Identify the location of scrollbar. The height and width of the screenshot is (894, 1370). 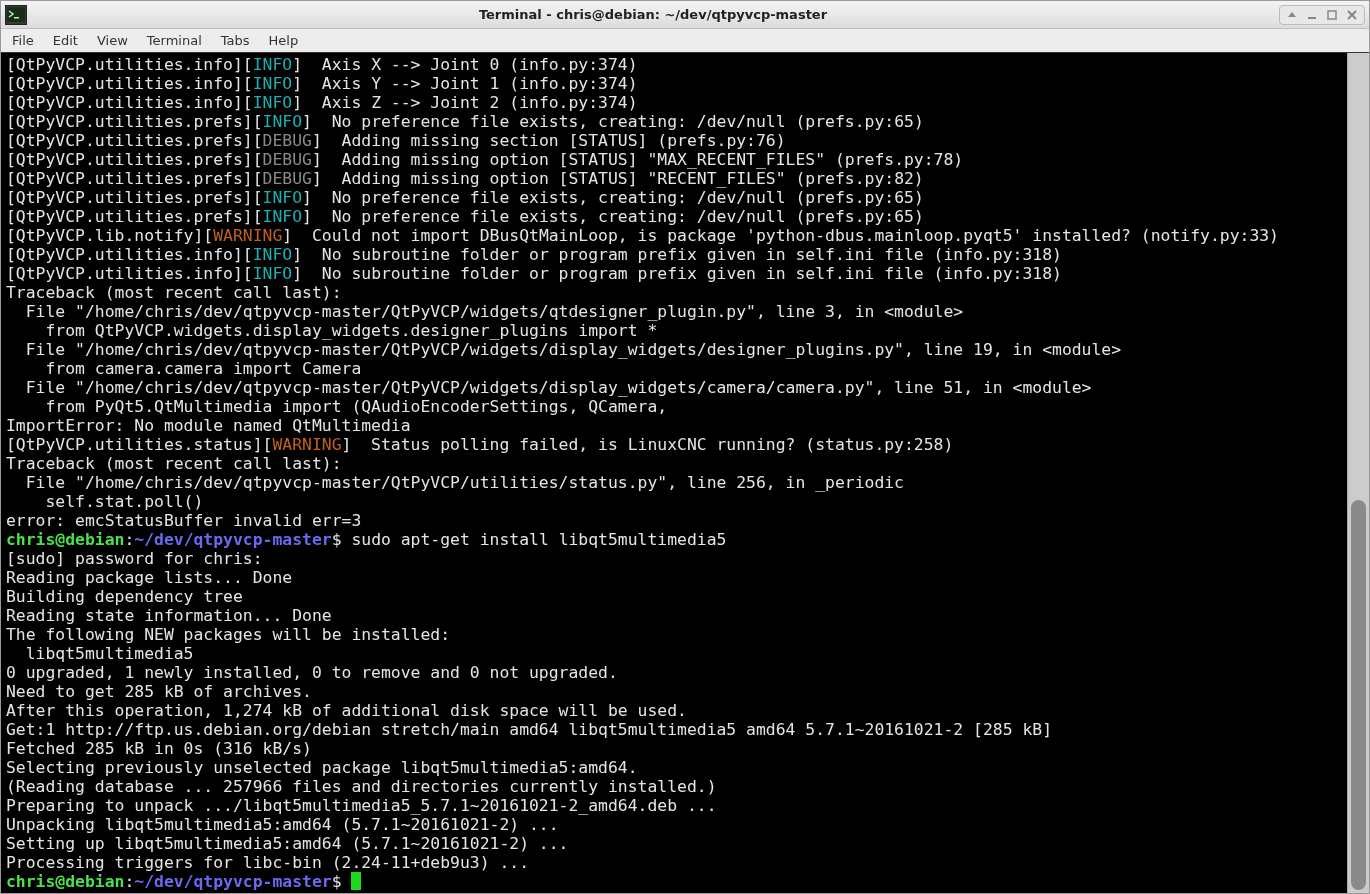
(1358, 473).